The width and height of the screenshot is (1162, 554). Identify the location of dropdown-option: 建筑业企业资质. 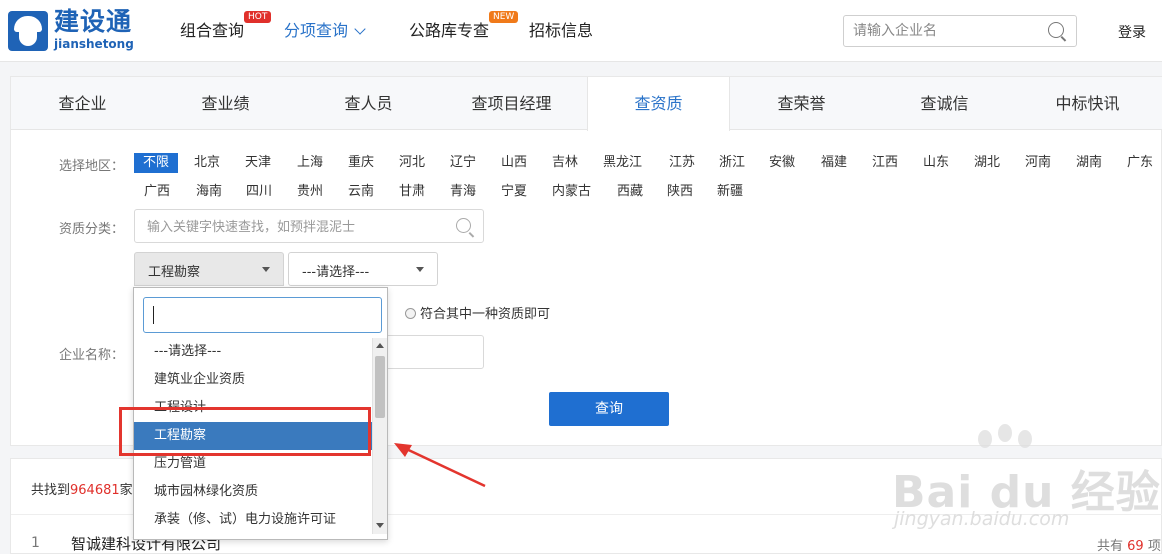
(253, 380).